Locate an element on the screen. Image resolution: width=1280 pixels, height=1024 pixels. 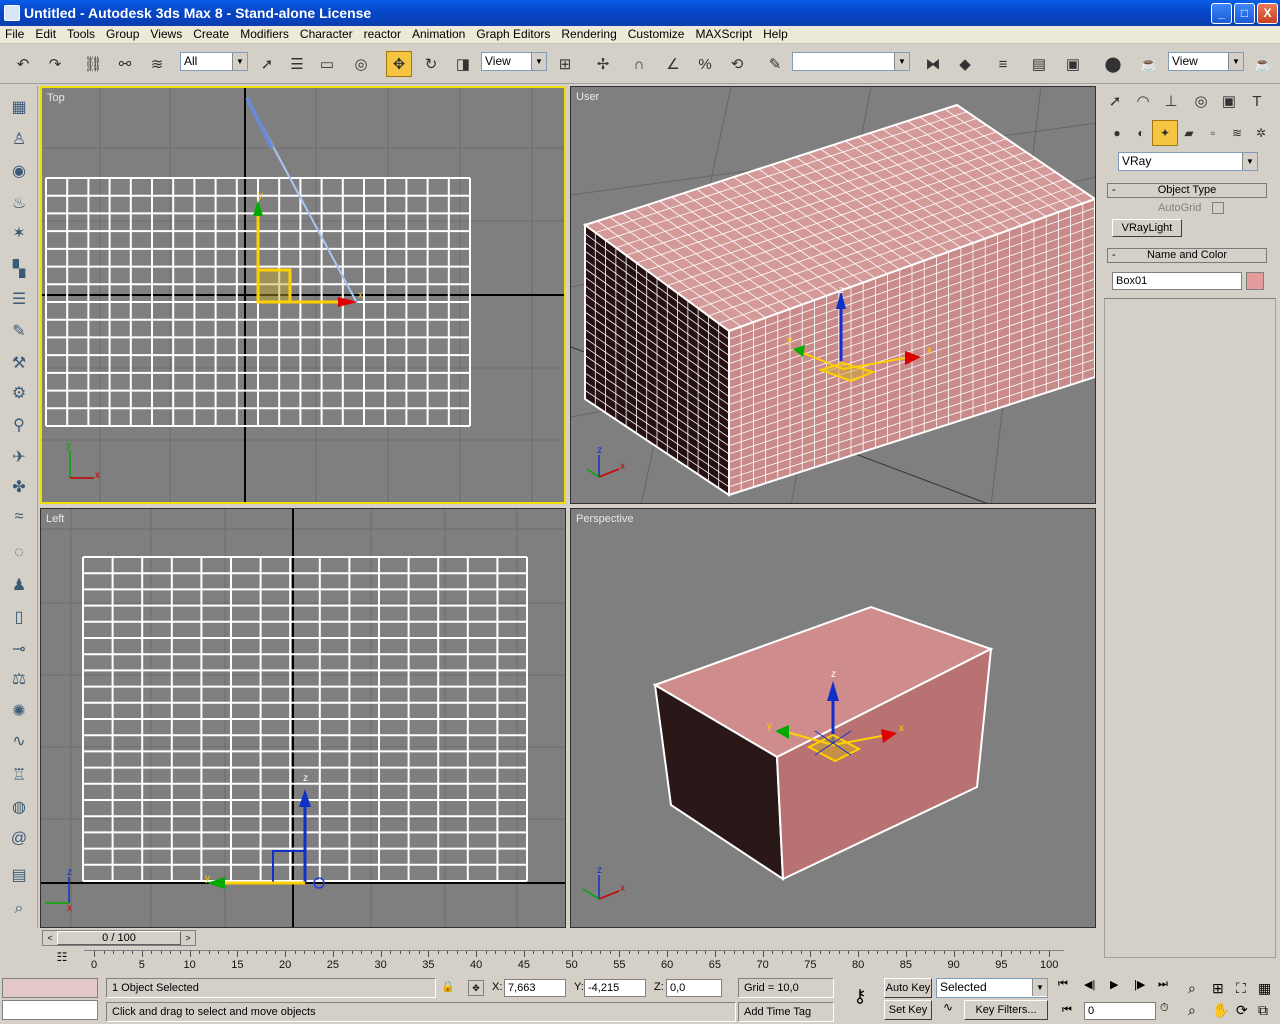
set-key-button: Set Key is located at coordinates (908, 1010).